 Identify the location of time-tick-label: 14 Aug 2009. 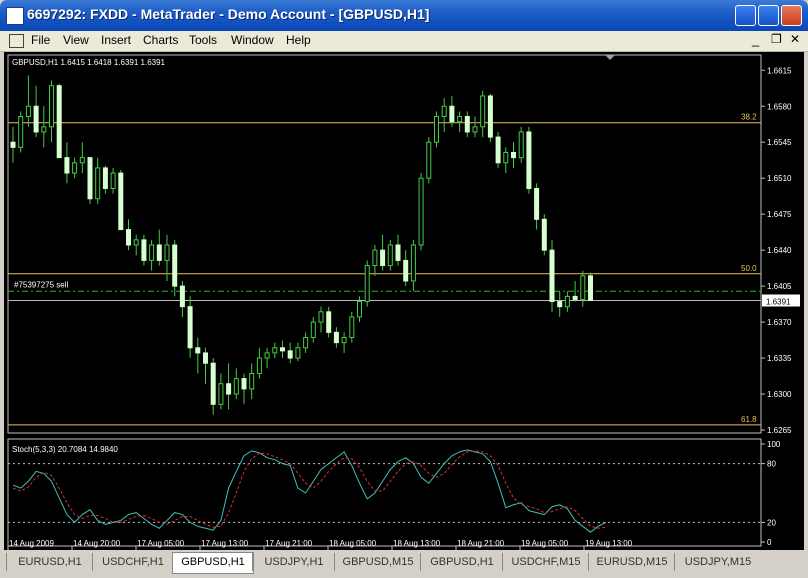
(31, 543).